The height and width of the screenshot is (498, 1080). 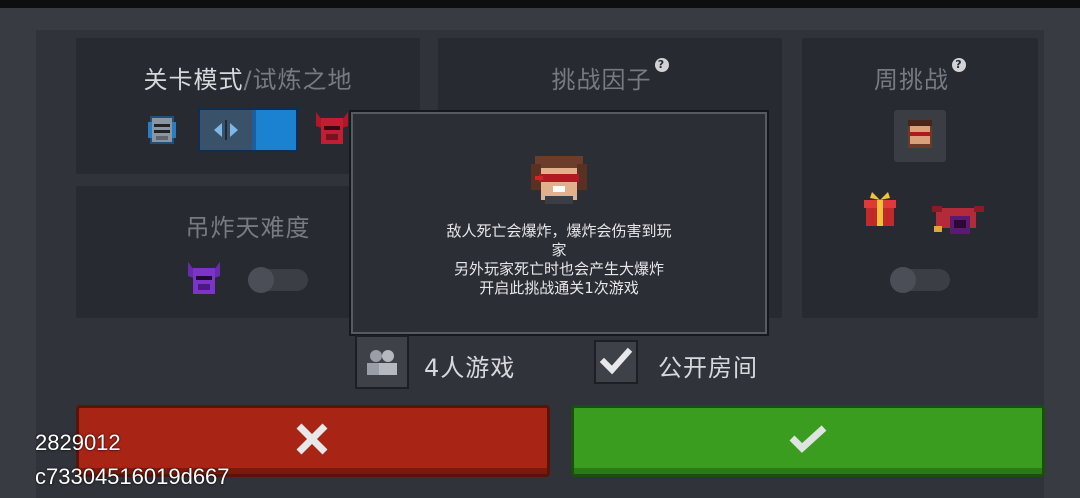 What do you see at coordinates (958, 218) in the screenshot?
I see `weekly-reward-creature-icon` at bounding box center [958, 218].